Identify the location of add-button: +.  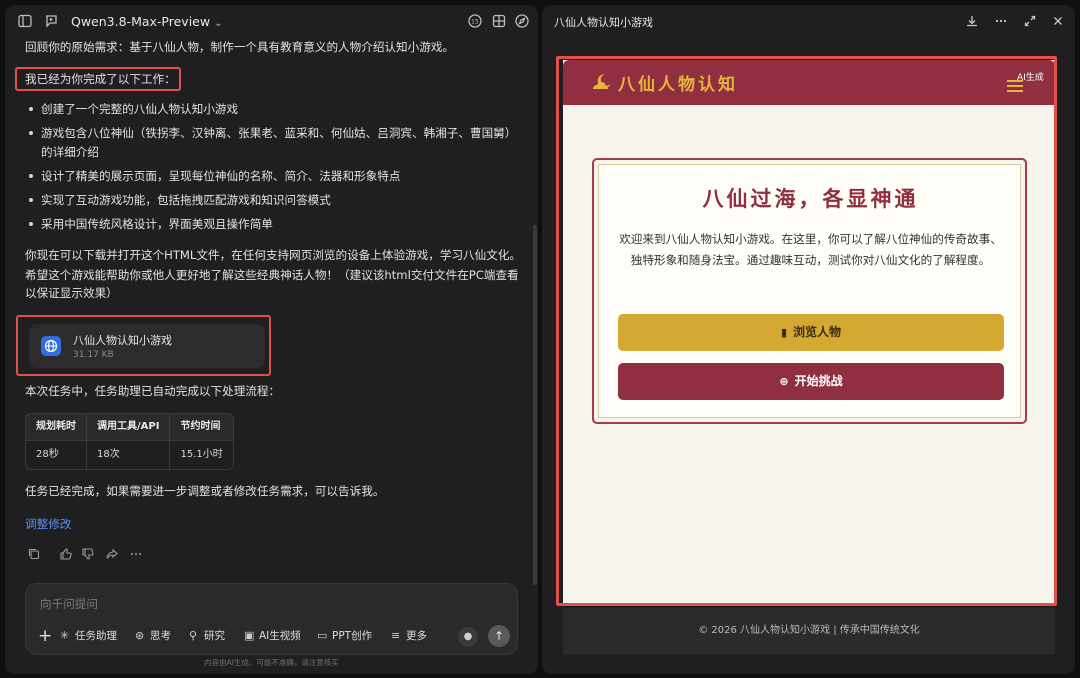
(45, 636).